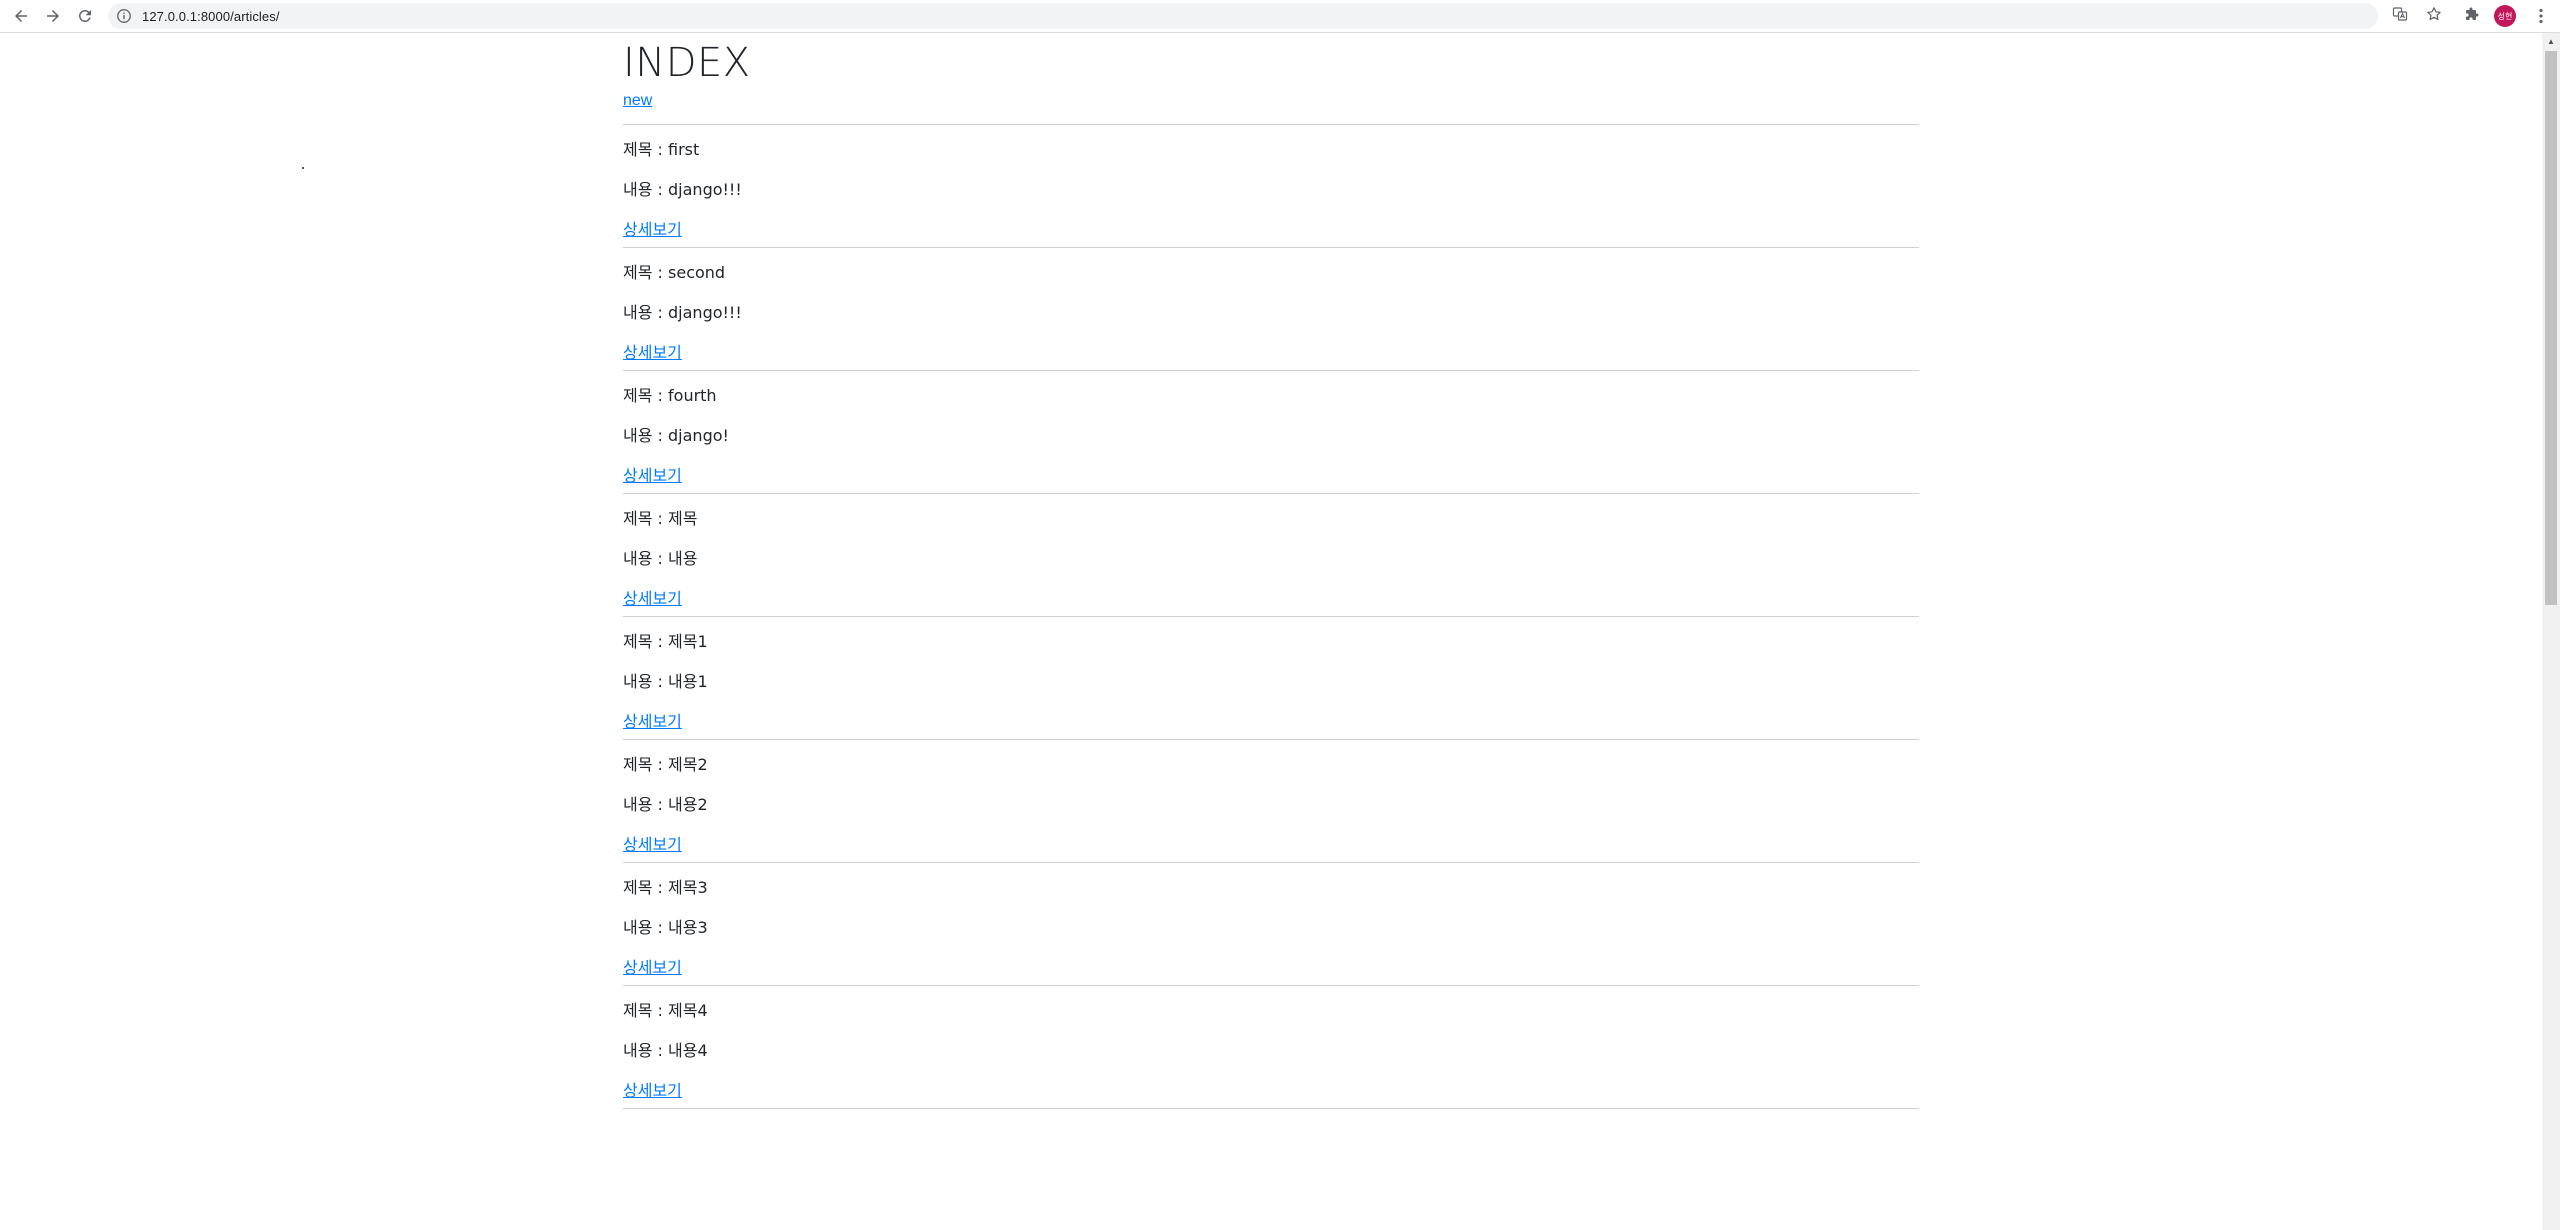 The height and width of the screenshot is (1230, 2560). Describe the element at coordinates (688, 804) in the screenshot. I see `article-content: 내용2` at that location.